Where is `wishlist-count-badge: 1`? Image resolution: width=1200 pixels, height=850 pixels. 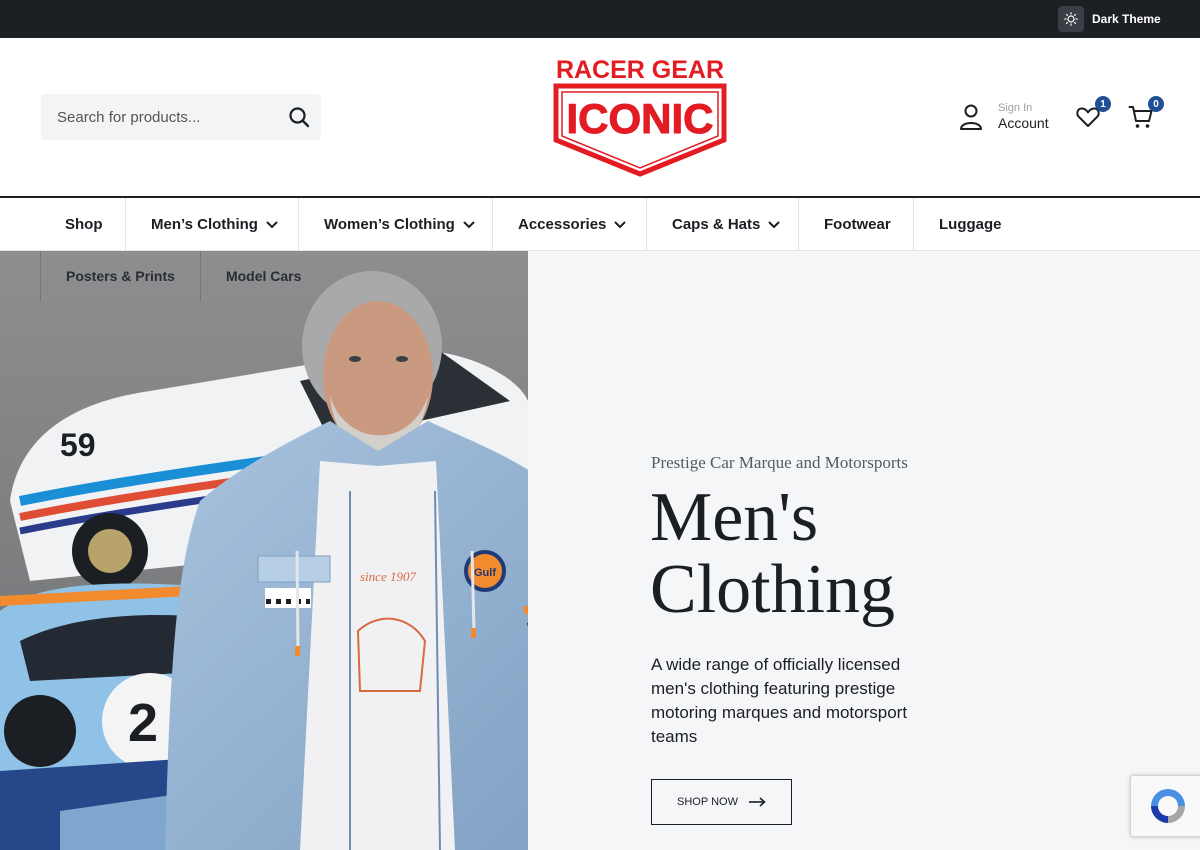 wishlist-count-badge: 1 is located at coordinates (1103, 104).